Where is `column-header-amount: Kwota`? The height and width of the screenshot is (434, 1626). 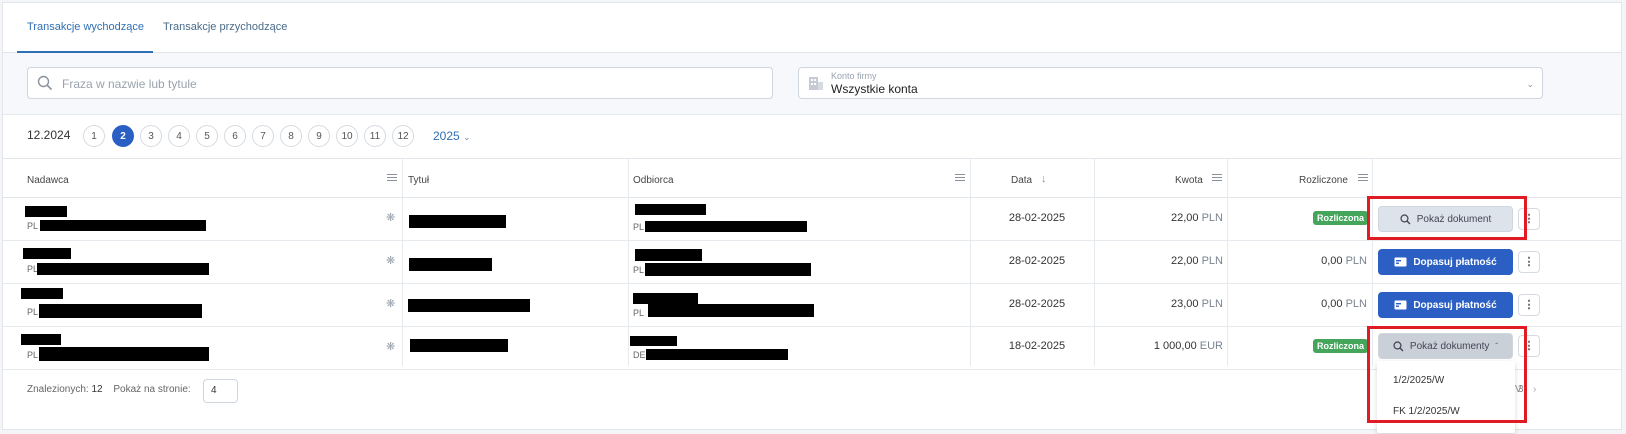 column-header-amount: Kwota is located at coordinates (1189, 180).